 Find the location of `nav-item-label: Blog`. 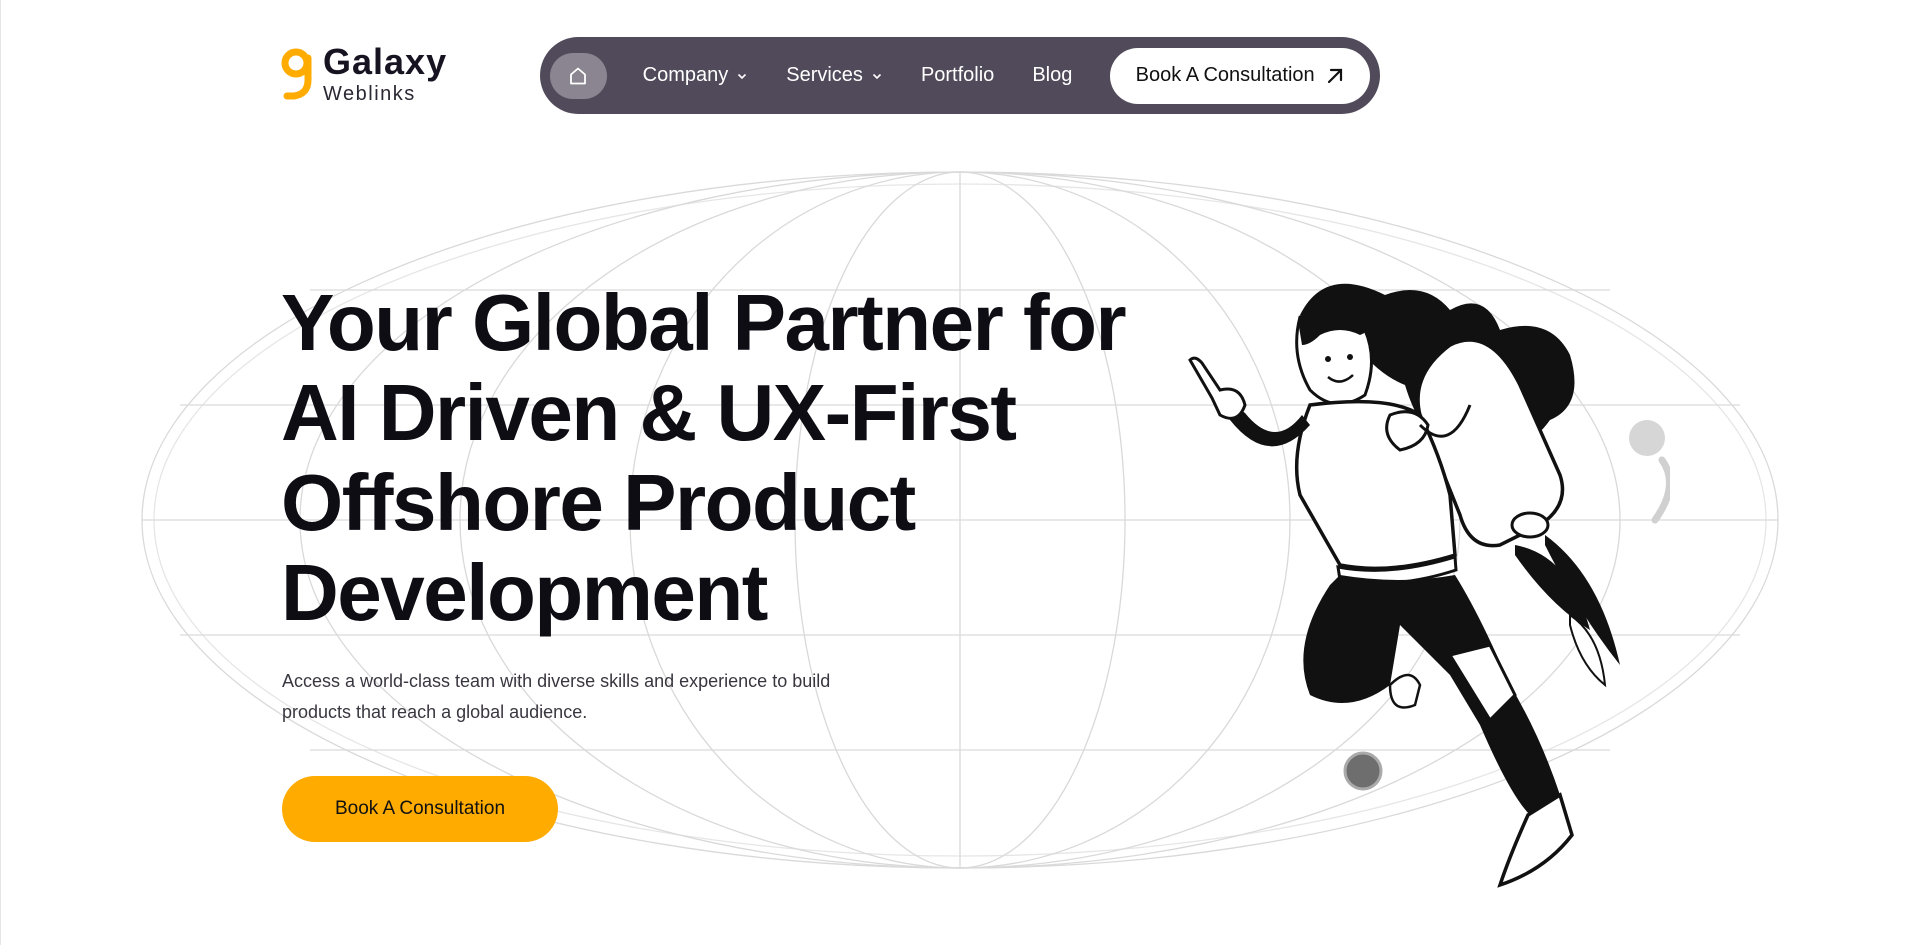

nav-item-label: Blog is located at coordinates (1052, 75).